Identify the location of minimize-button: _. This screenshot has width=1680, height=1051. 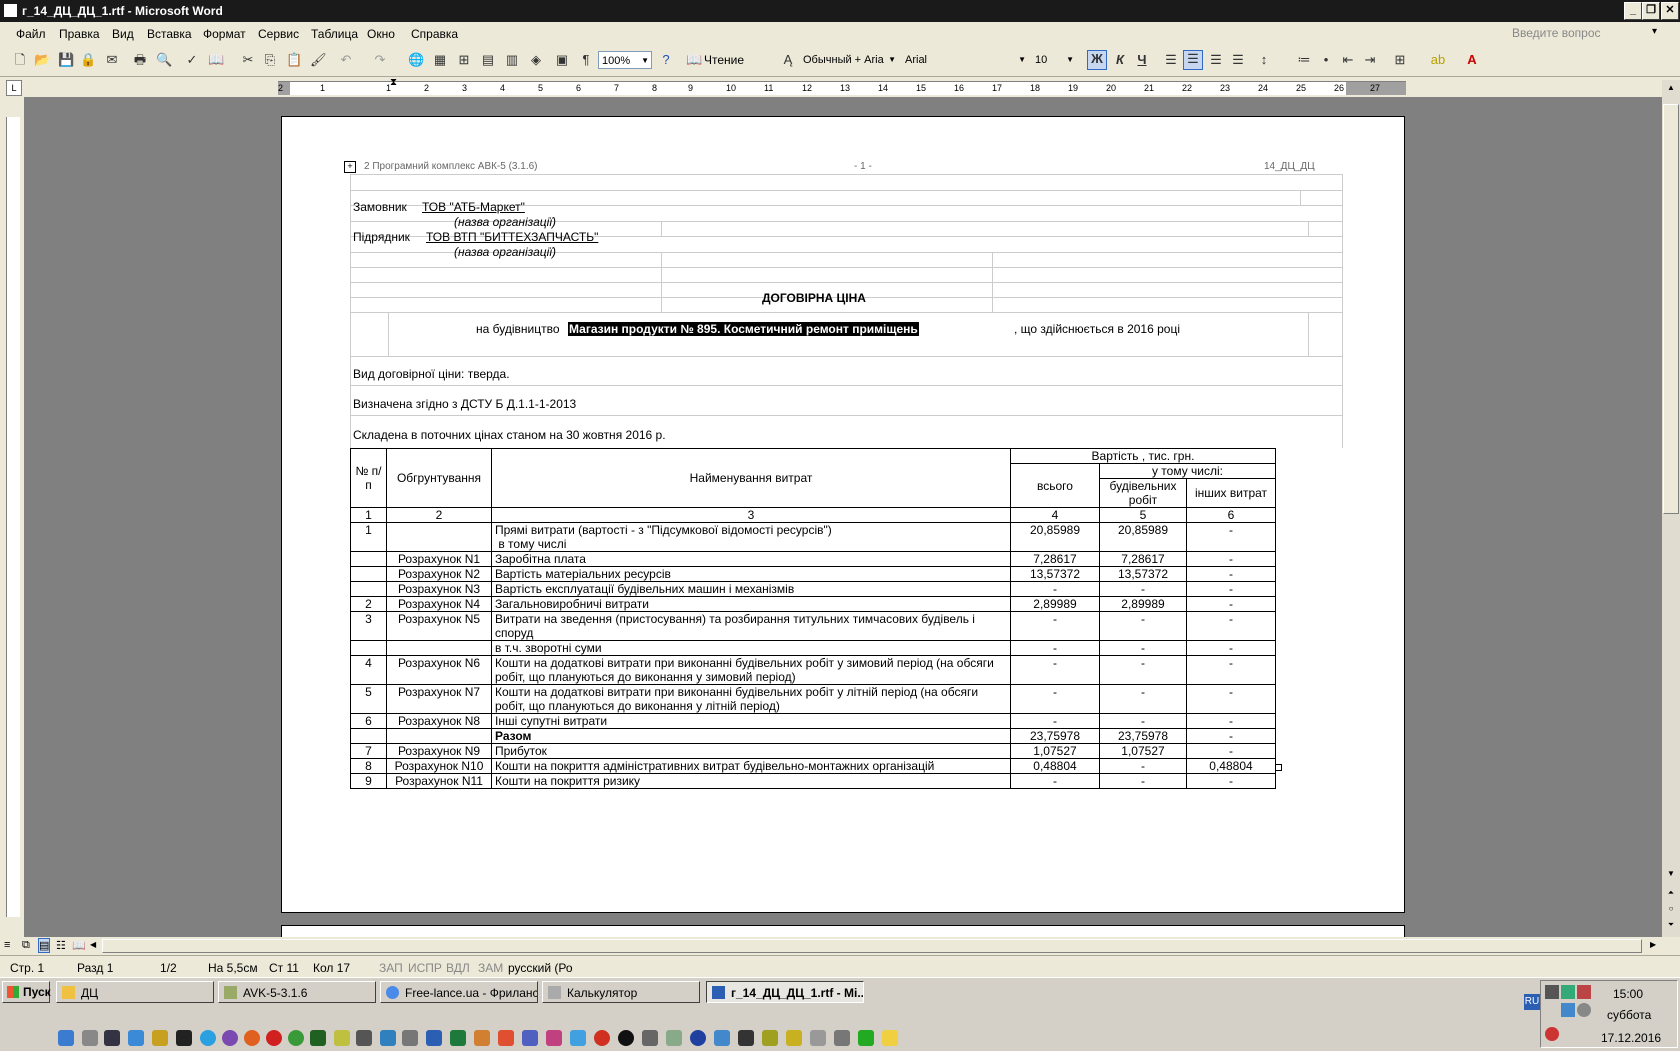
(1633, 11).